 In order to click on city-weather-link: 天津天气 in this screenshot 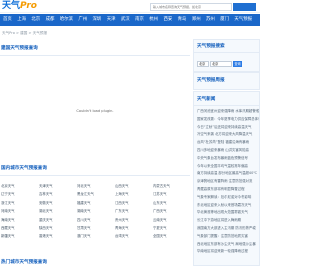, I will do `click(57, 186)`.